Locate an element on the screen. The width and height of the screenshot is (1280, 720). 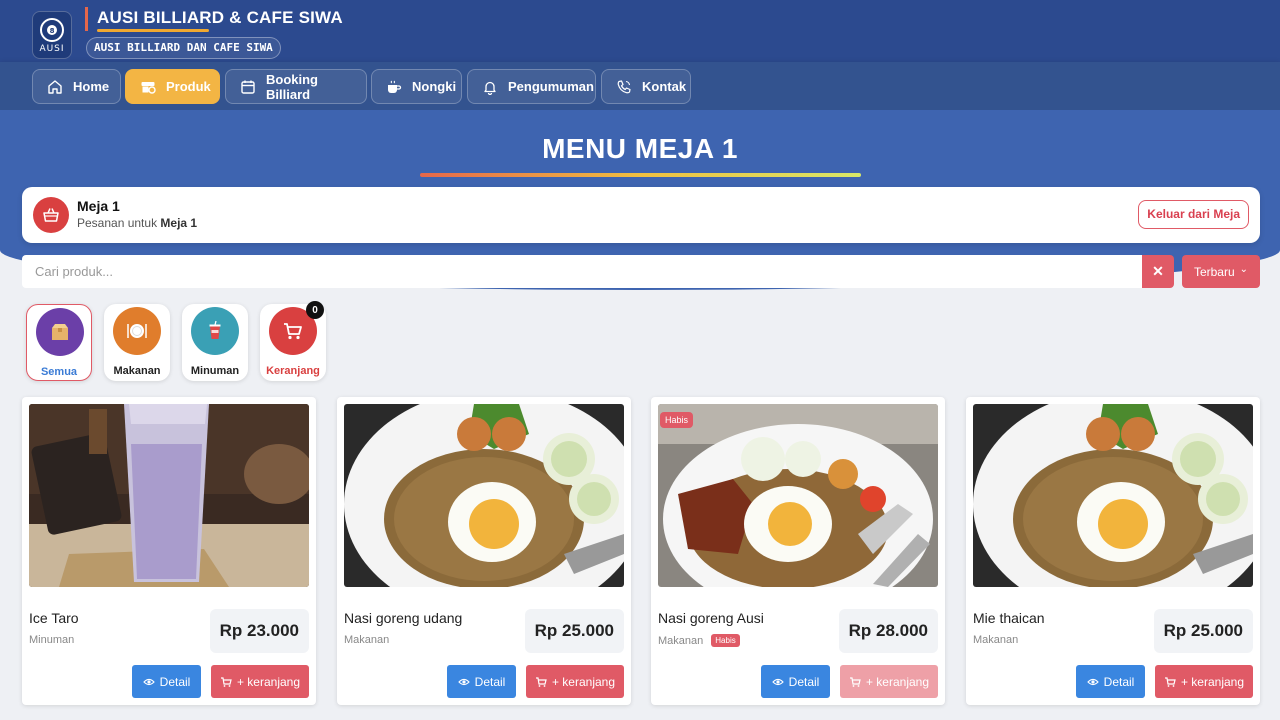
mie-thaican-photo is located at coordinates (1113, 495).